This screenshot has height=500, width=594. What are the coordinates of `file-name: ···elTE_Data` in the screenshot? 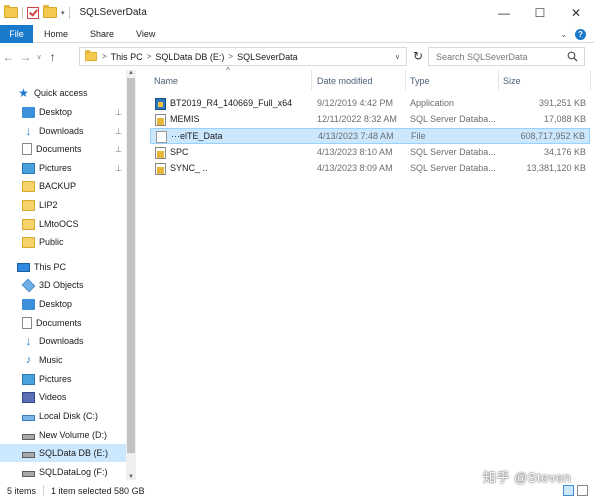 It's located at (197, 136).